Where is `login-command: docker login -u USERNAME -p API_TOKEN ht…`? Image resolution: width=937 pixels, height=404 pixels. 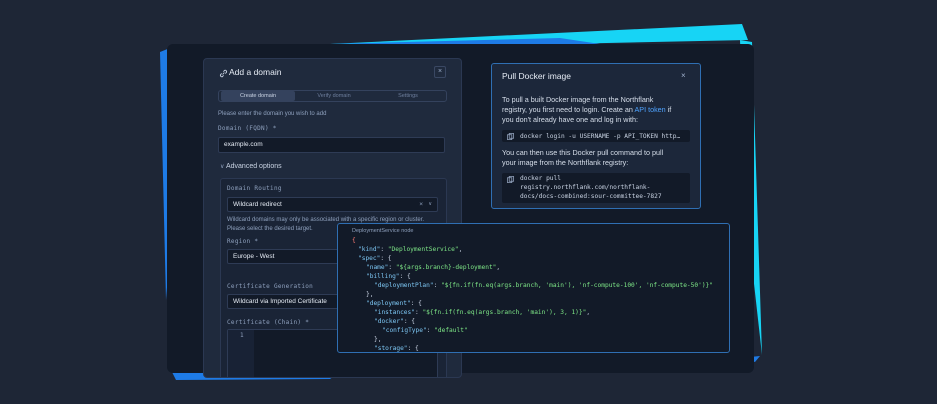
login-command: docker login -u USERNAME -p API_TOKEN ht… is located at coordinates (600, 136).